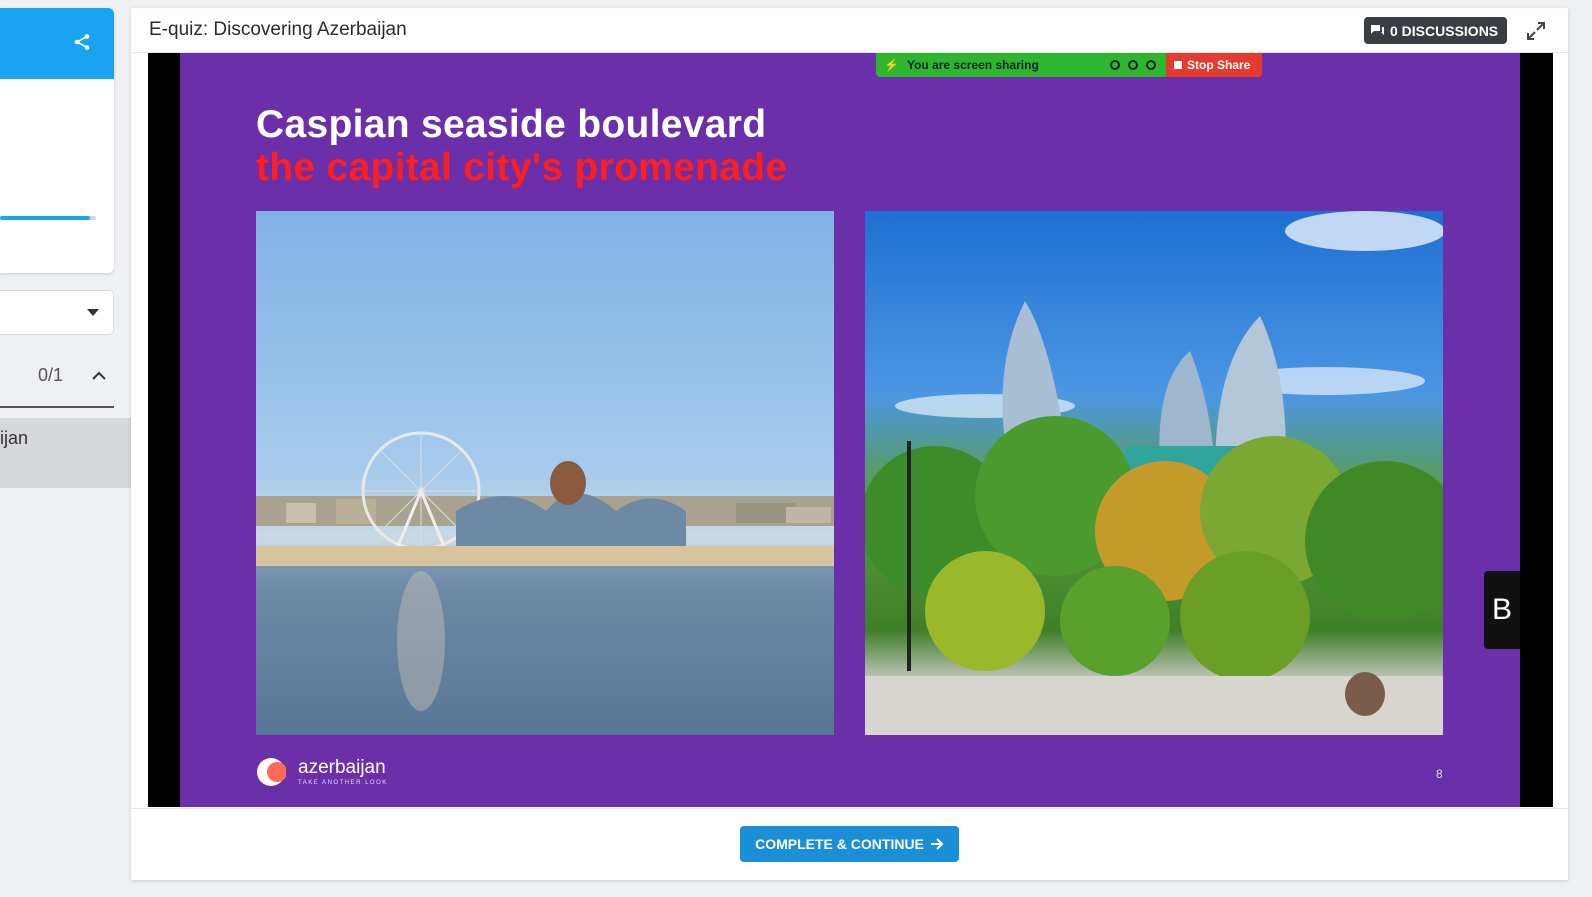 The image size is (1592, 897). I want to click on section-progress-count: 0/1, so click(51, 375).